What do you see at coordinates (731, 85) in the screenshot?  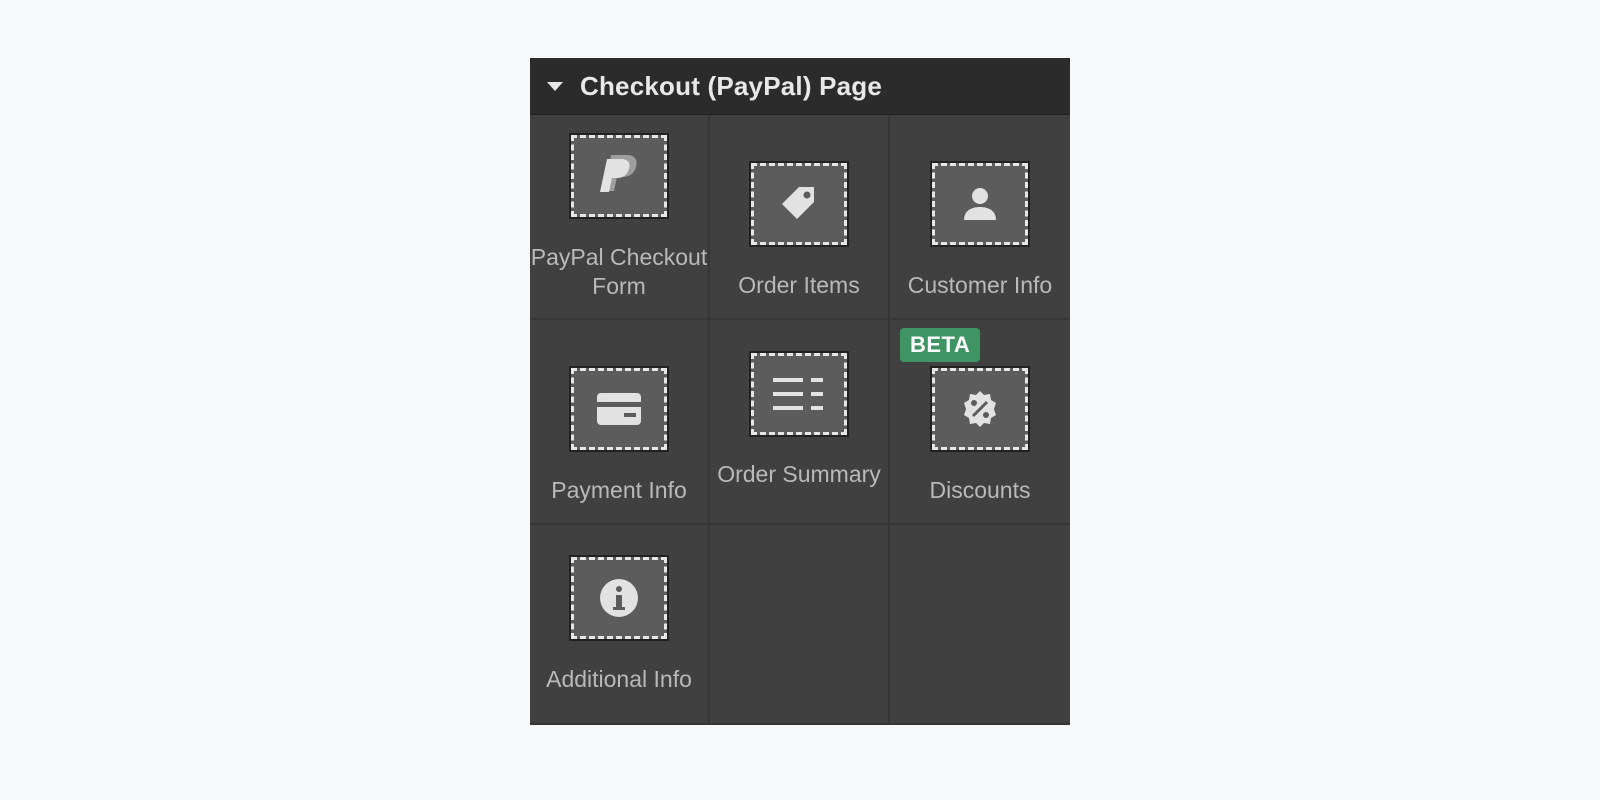 I see `panel-title: Checkout (PayPal) Page` at bounding box center [731, 85].